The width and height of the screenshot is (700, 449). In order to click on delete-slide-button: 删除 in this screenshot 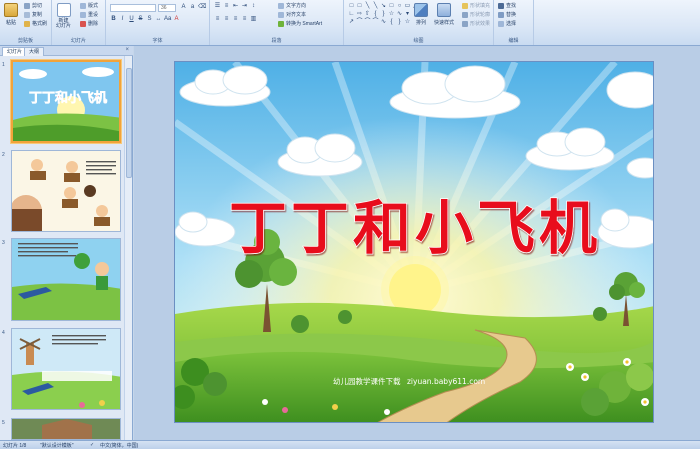, I will do `click(89, 23)`.